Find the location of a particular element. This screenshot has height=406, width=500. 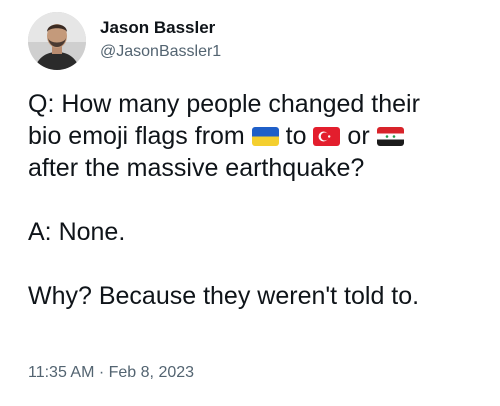

tweet-timestamp: 11:35 AM · Feb 8, 2023 is located at coordinates (111, 373).